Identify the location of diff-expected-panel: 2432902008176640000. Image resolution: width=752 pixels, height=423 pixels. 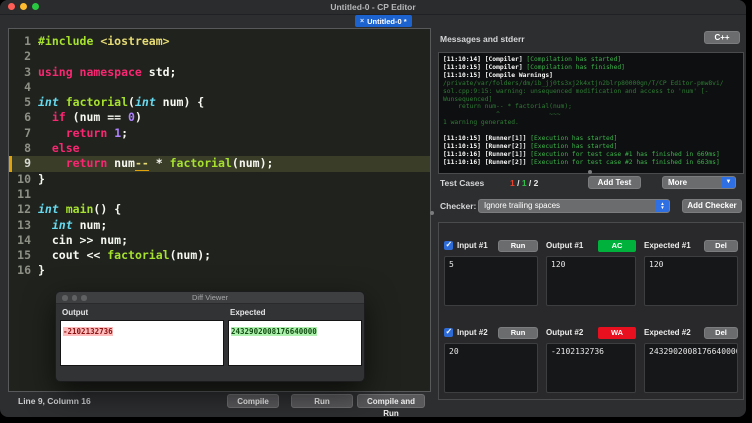
(295, 343).